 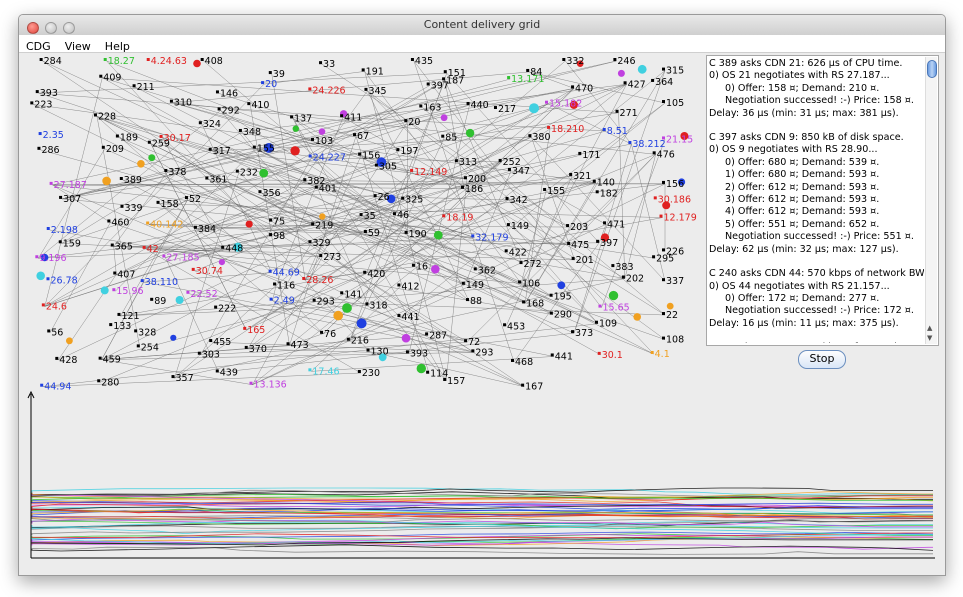 I want to click on graph-node-label: 473, so click(x=300, y=345).